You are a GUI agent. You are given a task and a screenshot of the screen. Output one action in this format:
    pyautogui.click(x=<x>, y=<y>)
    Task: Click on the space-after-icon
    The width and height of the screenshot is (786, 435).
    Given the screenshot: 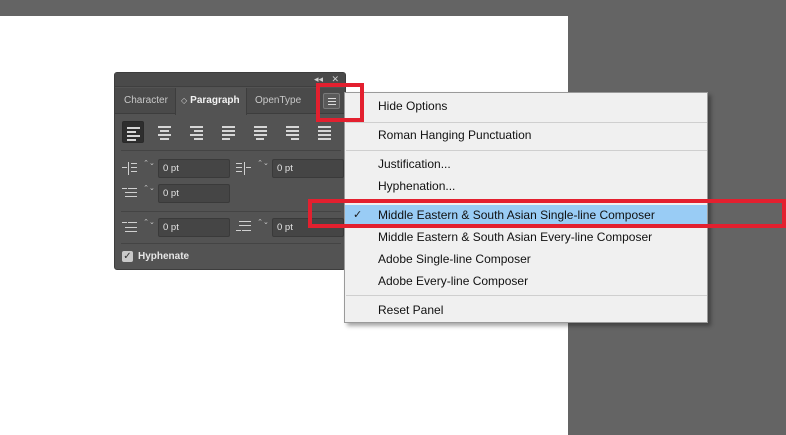 What is the action you would take?
    pyautogui.click(x=244, y=227)
    